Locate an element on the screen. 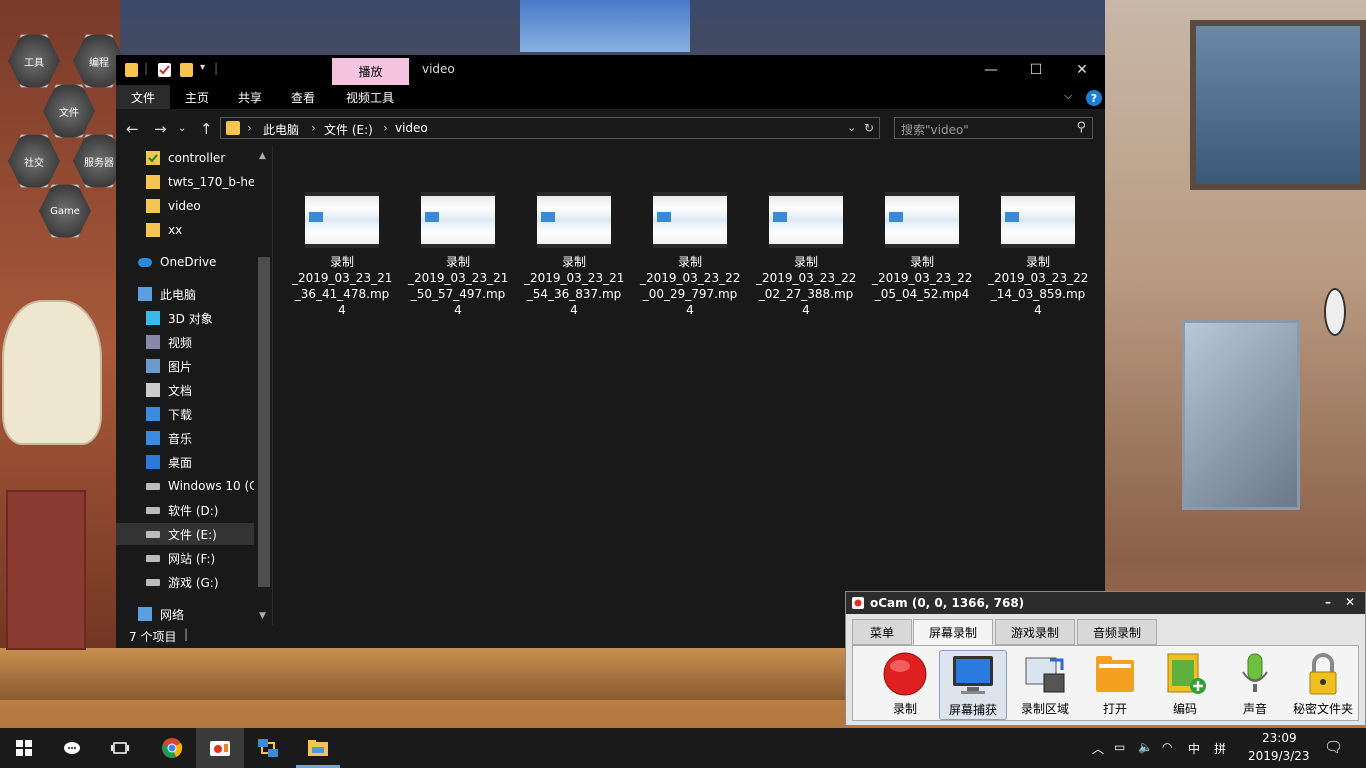 The height and width of the screenshot is (768, 1366). scroll-up-icon: ▲ is located at coordinates (262, 156).